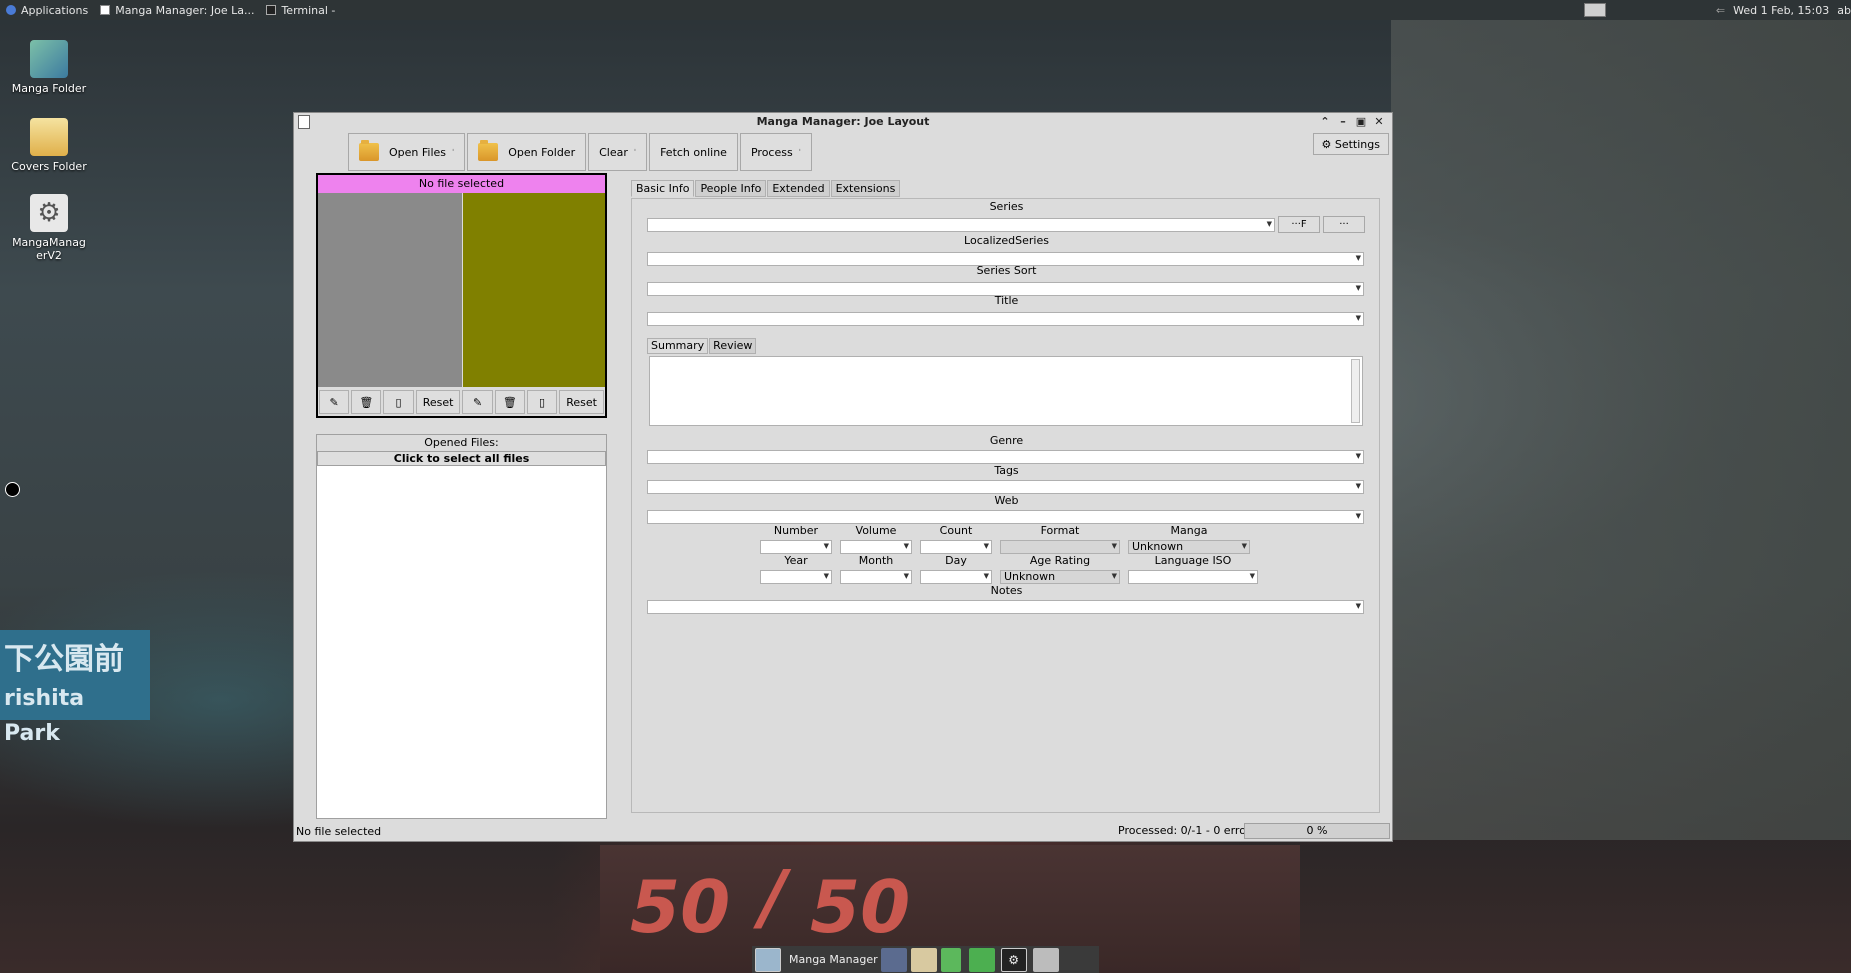 Image resolution: width=1851 pixels, height=973 pixels. I want to click on reset-cover-button: Reset, so click(438, 402).